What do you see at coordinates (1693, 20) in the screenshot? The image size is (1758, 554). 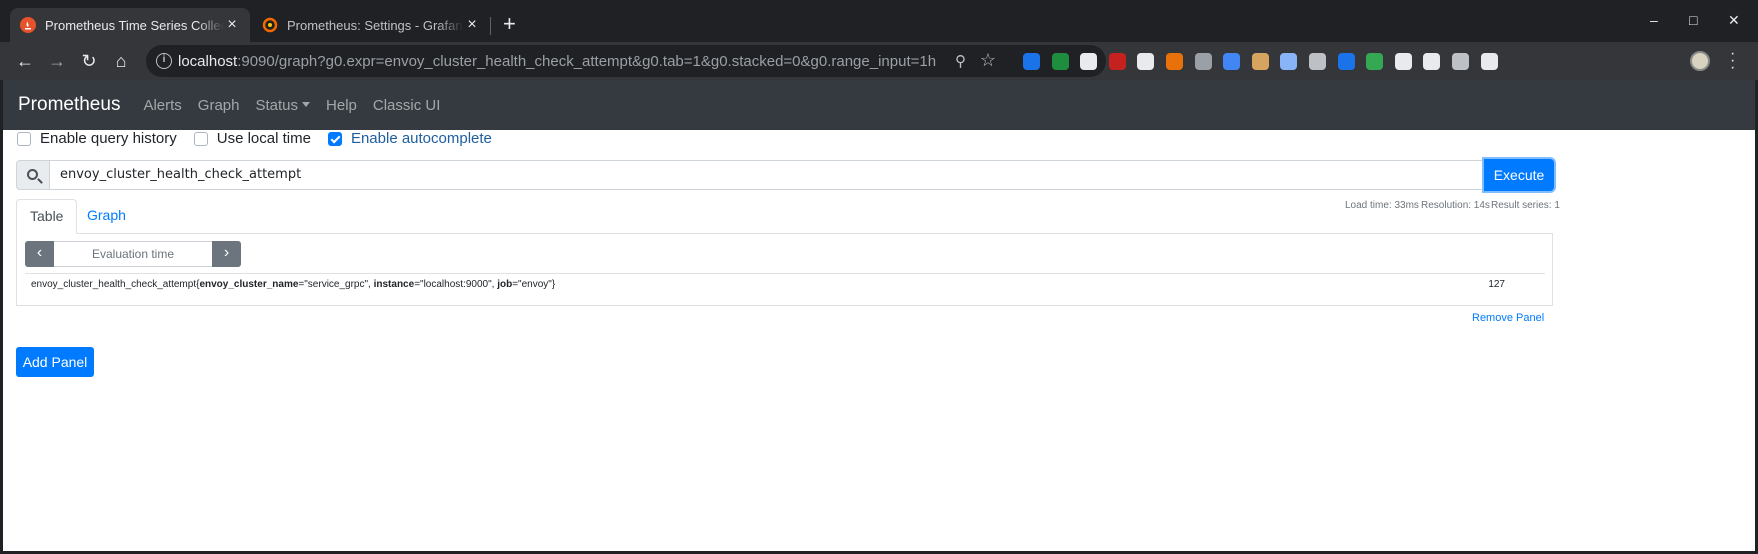 I see `maximize-icon: □` at bounding box center [1693, 20].